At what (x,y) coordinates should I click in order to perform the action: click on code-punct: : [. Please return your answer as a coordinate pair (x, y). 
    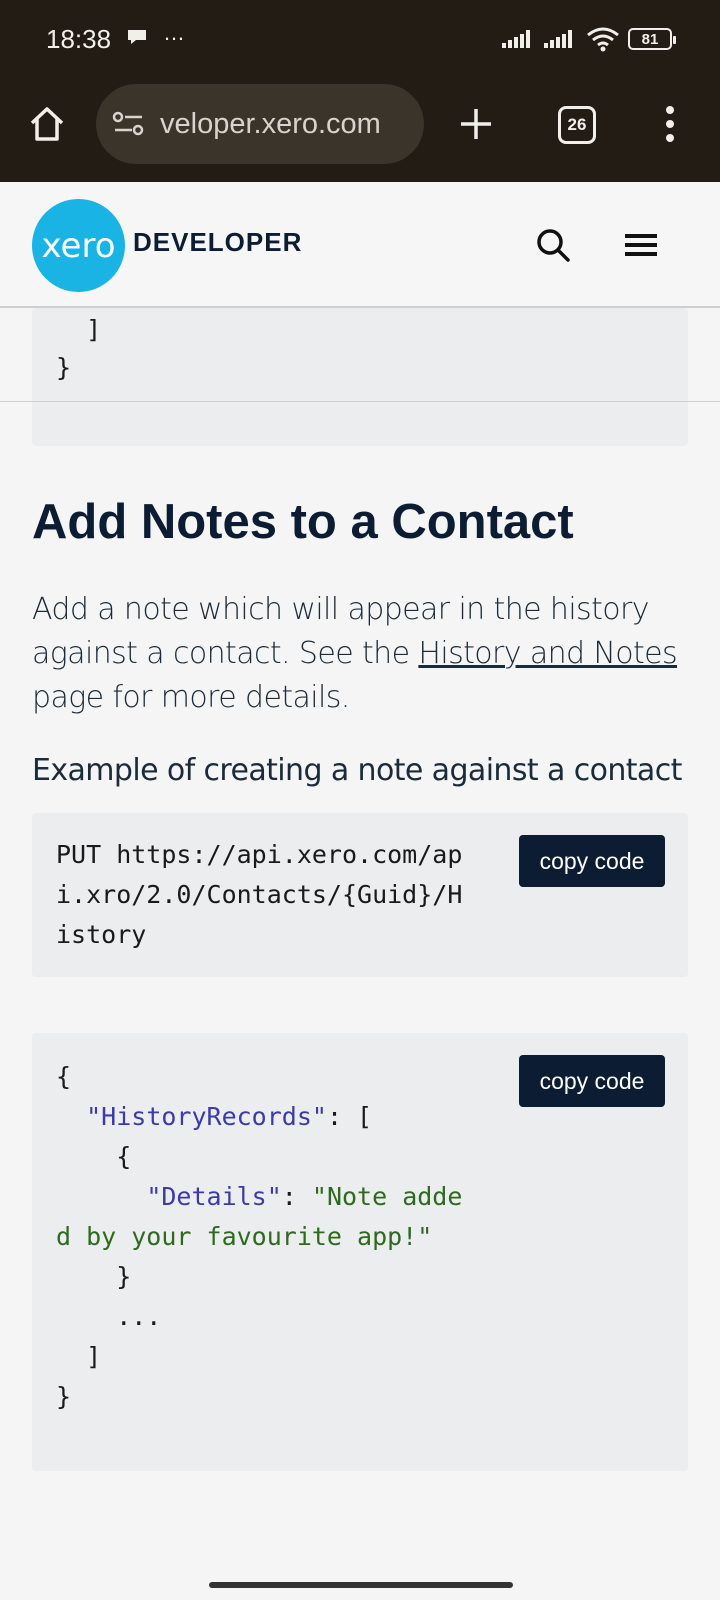
    Looking at the image, I should click on (349, 1116).